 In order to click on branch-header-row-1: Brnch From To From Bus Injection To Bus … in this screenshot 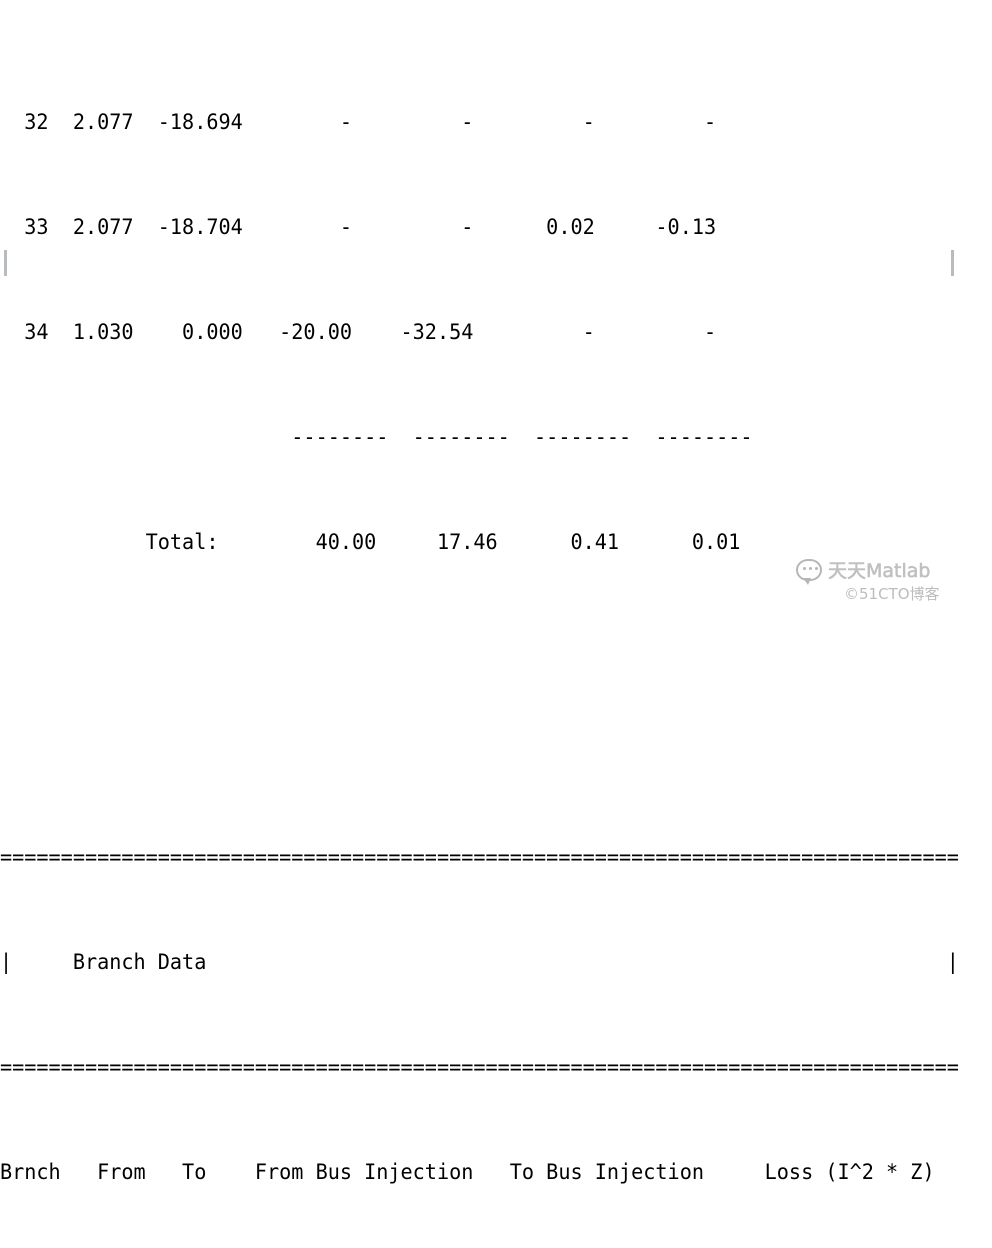, I will do `click(467, 1172)`.